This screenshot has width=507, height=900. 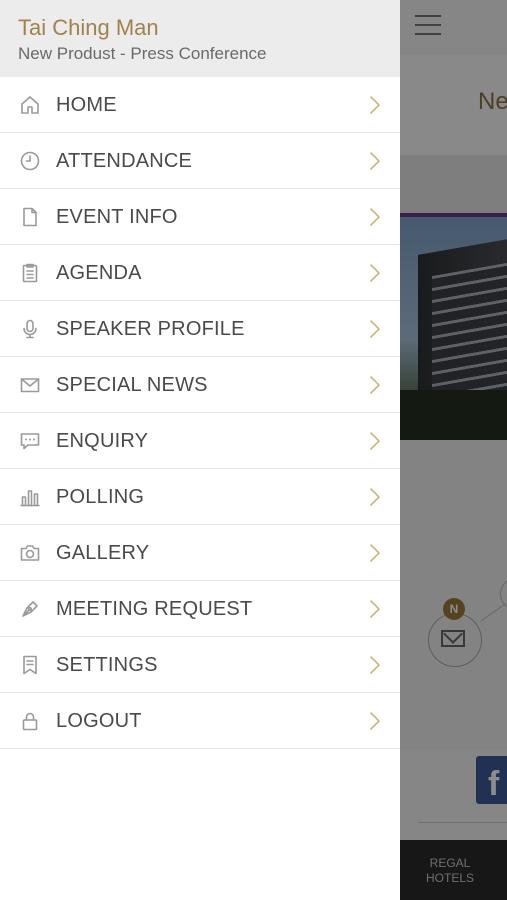 I want to click on menu-item-label: ENQUIRY, so click(x=102, y=441).